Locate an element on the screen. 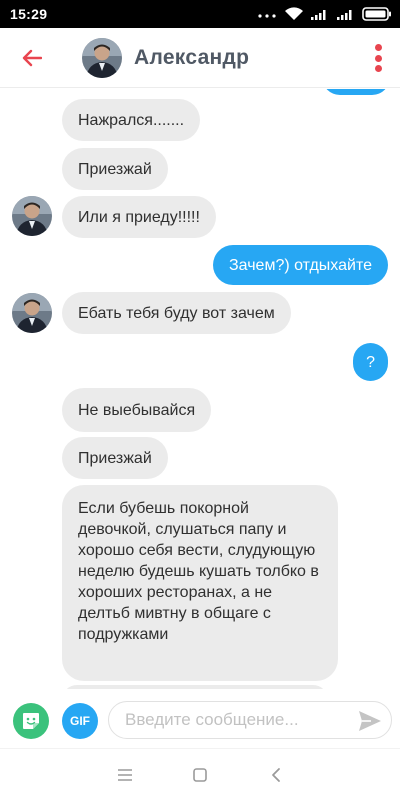 Image resolution: width=400 pixels, height=800 pixels. status-time: 15:29 is located at coordinates (29, 14).